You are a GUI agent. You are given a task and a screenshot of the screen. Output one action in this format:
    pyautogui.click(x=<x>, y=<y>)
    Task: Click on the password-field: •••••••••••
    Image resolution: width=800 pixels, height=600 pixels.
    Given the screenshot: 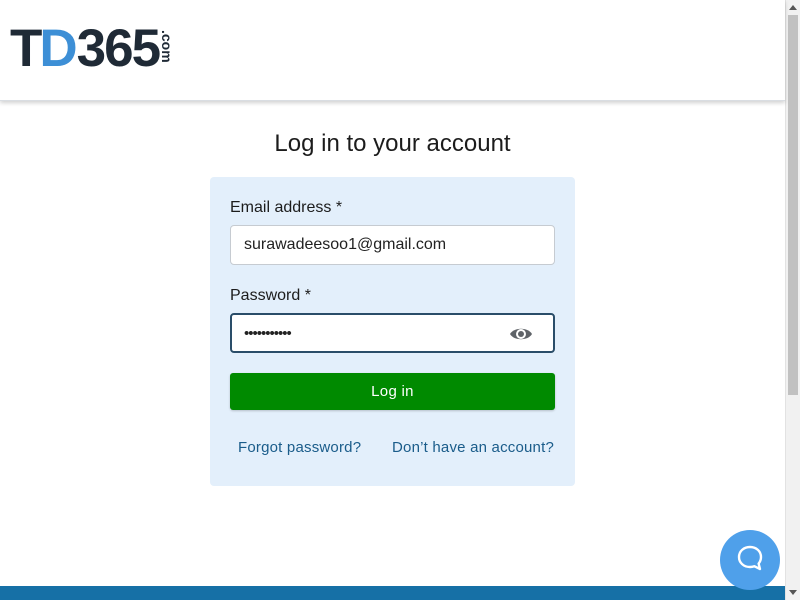 What is the action you would take?
    pyautogui.click(x=392, y=333)
    